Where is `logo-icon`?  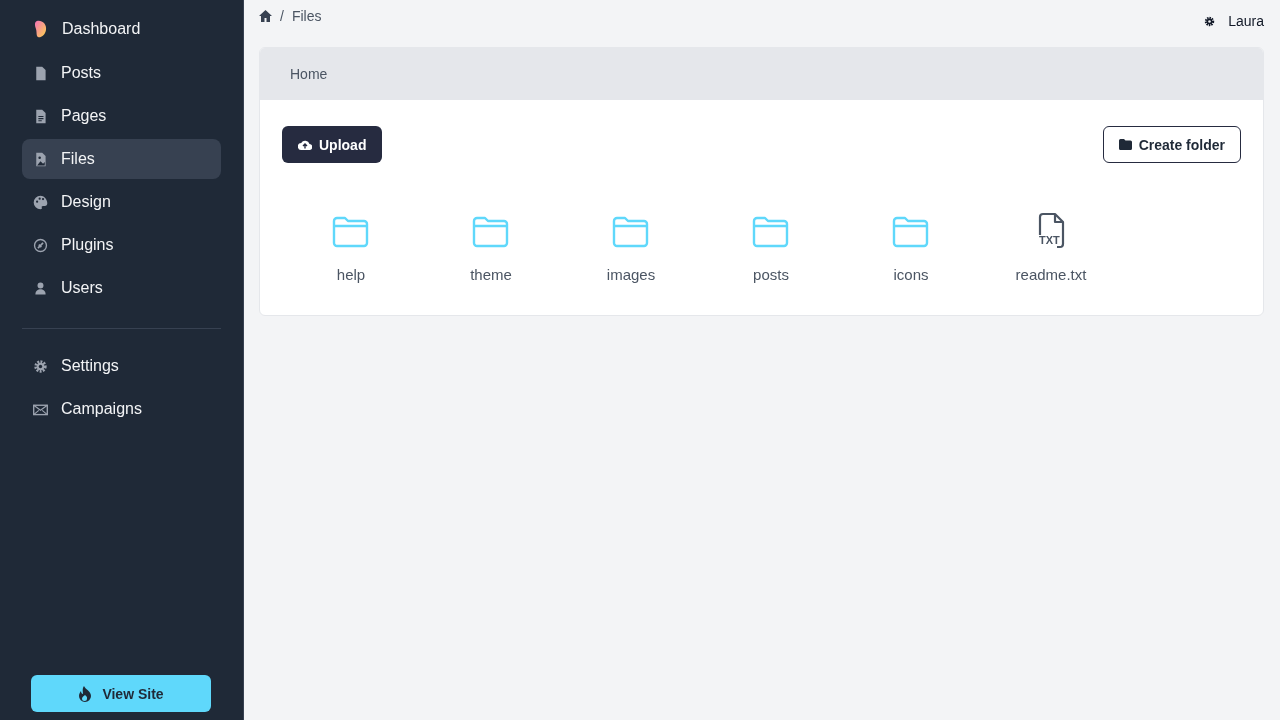
logo-icon is located at coordinates (41, 29).